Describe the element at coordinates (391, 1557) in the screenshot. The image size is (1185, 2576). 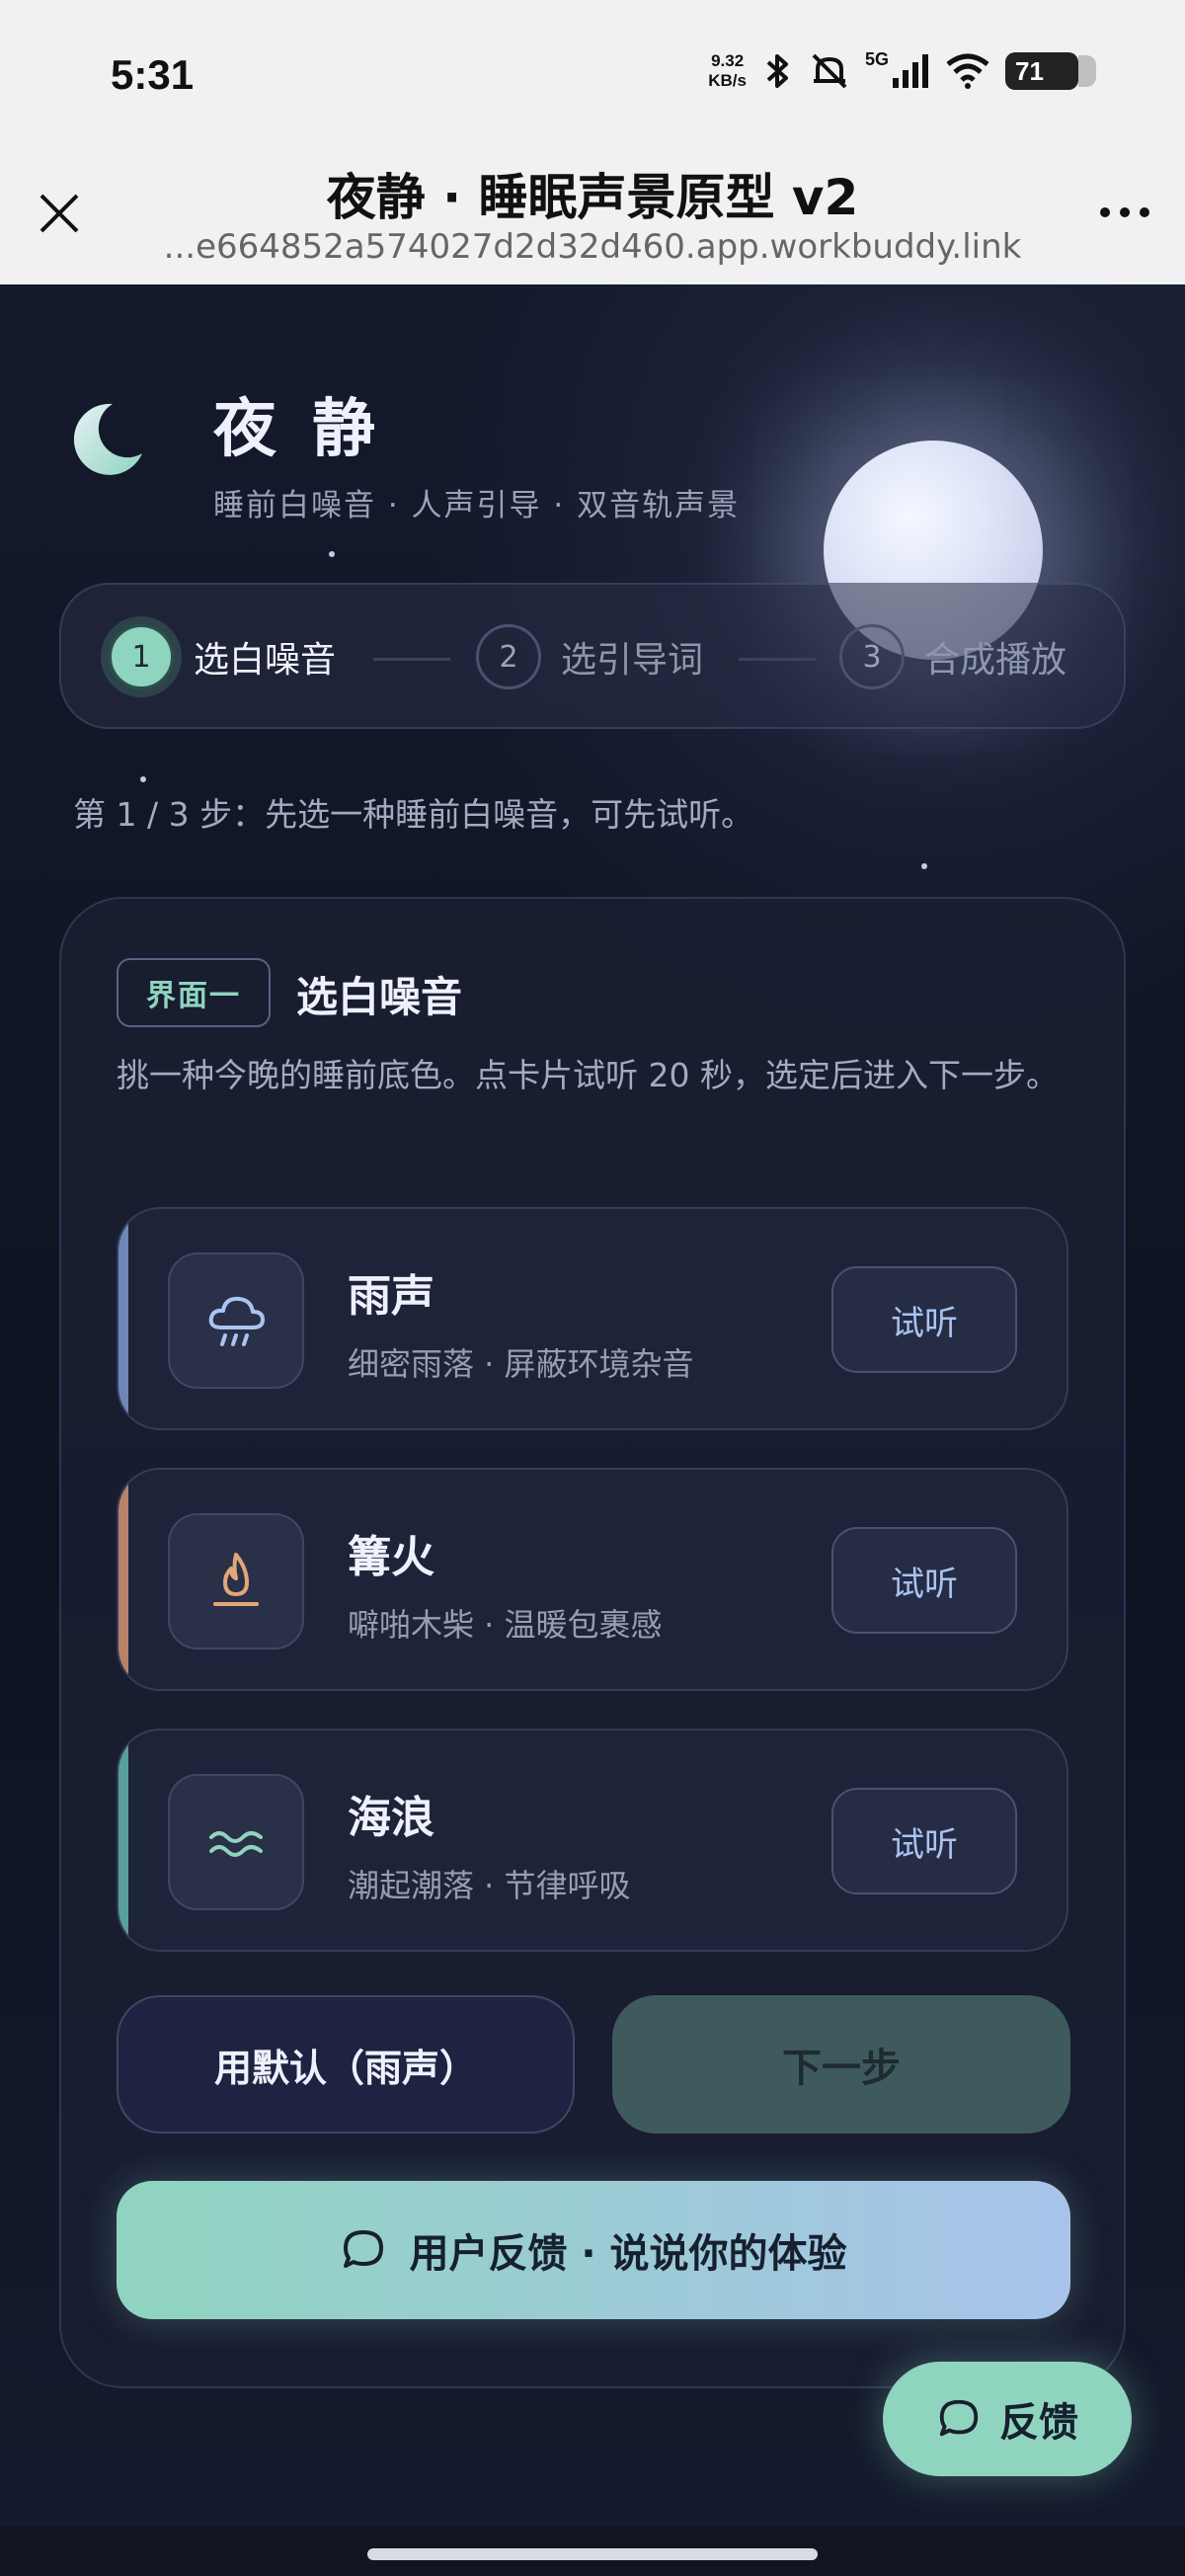
I see `option-name: 篝火` at that location.